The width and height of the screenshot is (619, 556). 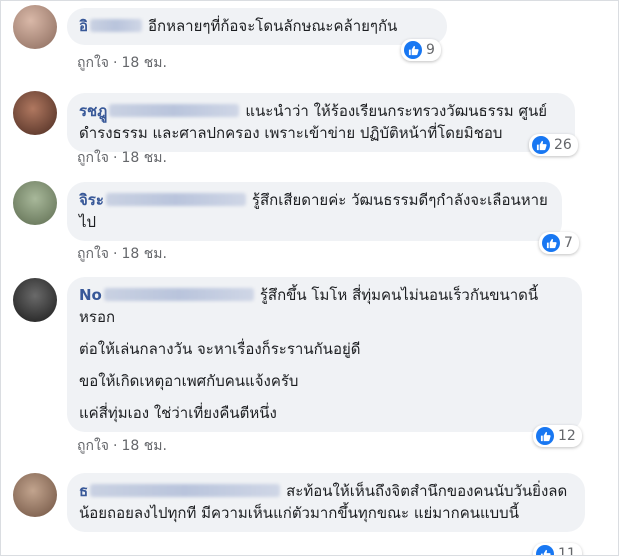 I want to click on comment-author: จิระ, so click(x=91, y=200).